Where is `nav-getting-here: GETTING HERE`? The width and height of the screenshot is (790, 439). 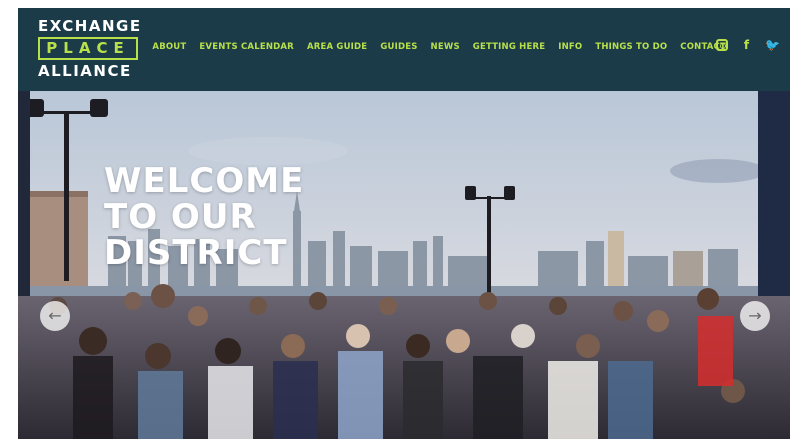 nav-getting-here: GETTING HERE is located at coordinates (509, 47).